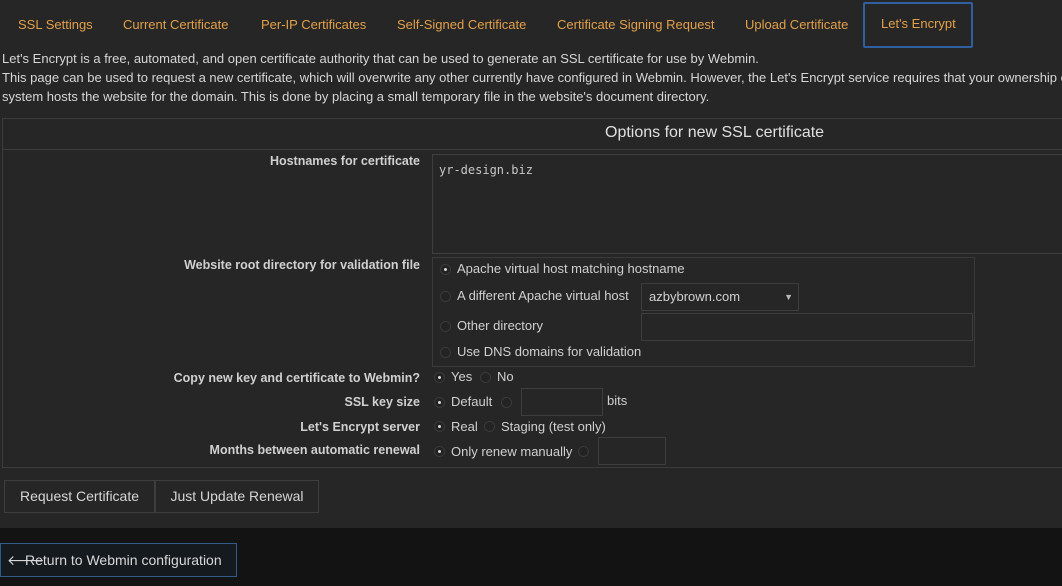 The width and height of the screenshot is (1062, 586). I want to click on other-dir-label: Other directory, so click(500, 325).